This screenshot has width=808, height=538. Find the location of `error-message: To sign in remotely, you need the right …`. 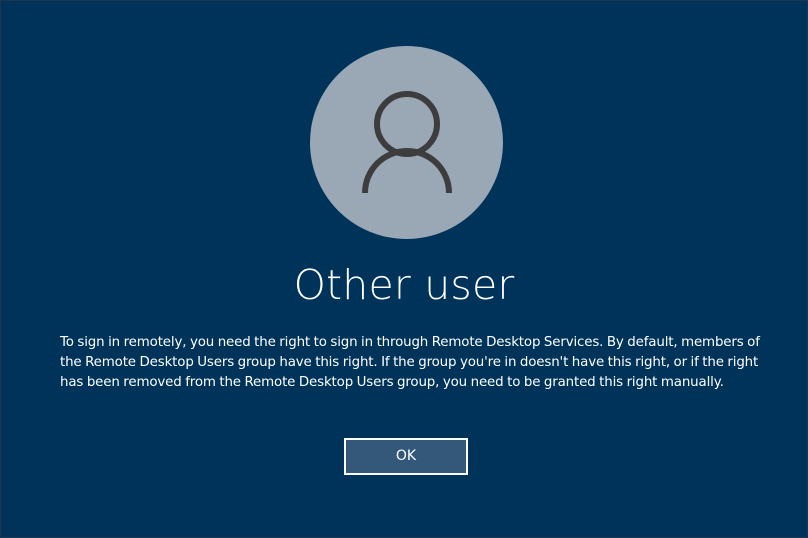

error-message: To sign in remotely, you need the right … is located at coordinates (410, 362).